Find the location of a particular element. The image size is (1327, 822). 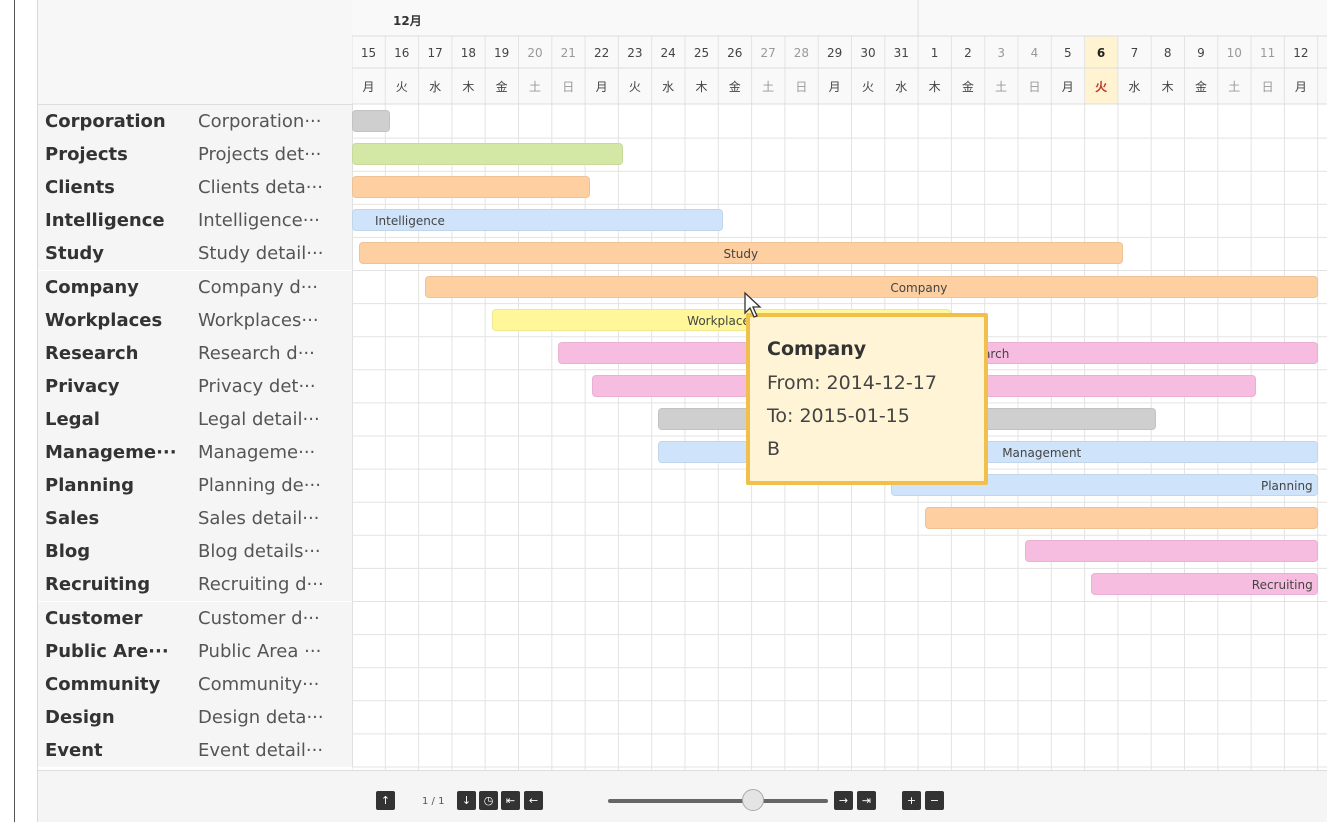

day-number: 29 is located at coordinates (835, 53).